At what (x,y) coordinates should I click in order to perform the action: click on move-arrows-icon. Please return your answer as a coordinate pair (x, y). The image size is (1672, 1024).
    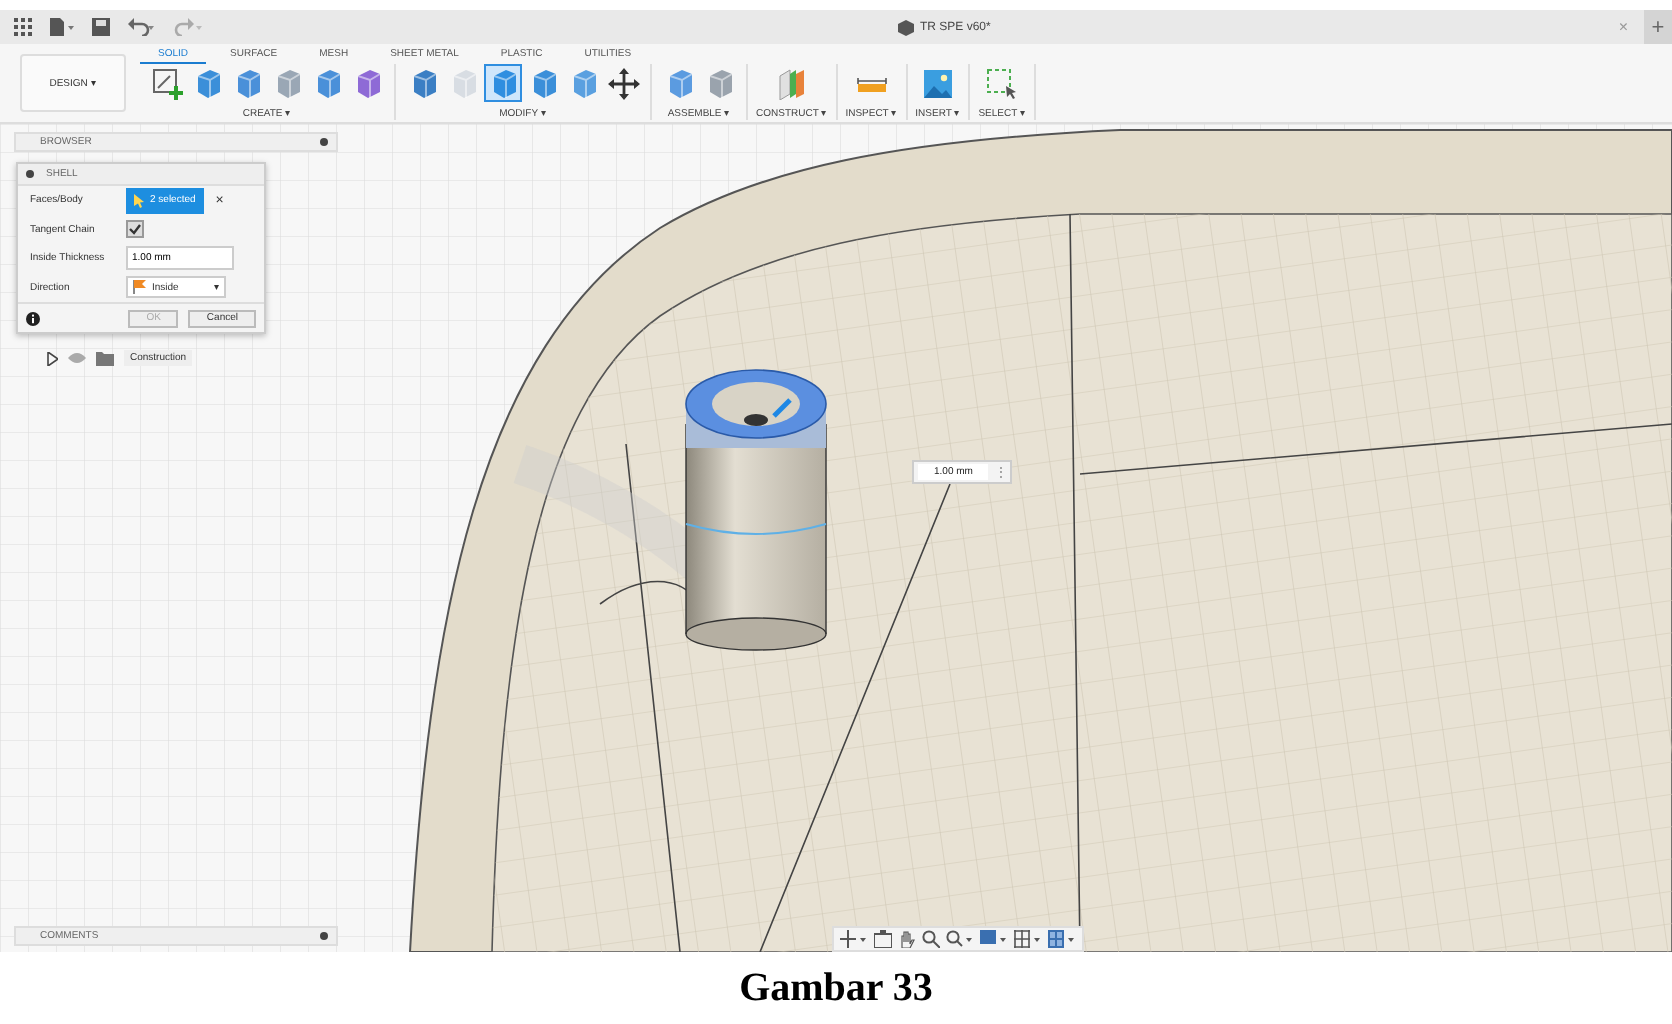
    Looking at the image, I should click on (623, 83).